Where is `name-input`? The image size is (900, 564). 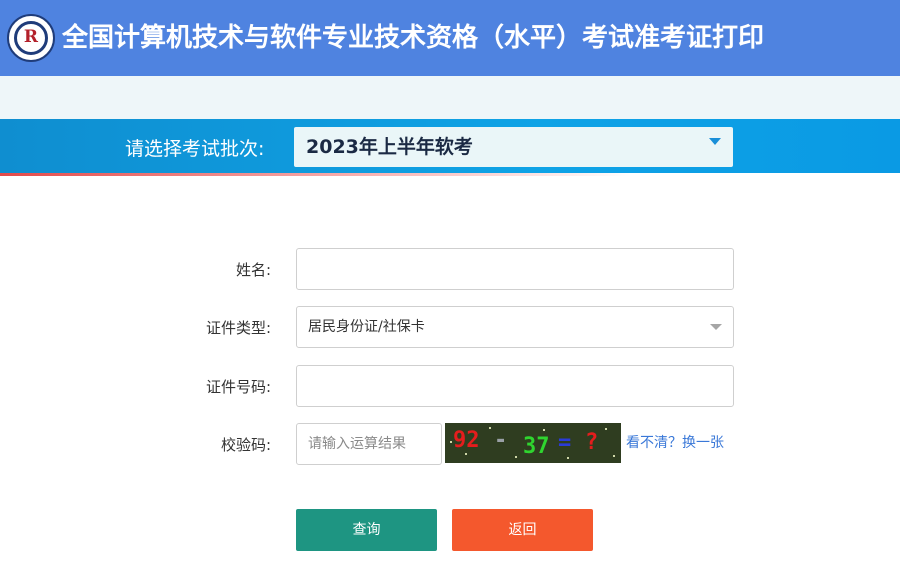
name-input is located at coordinates (515, 269).